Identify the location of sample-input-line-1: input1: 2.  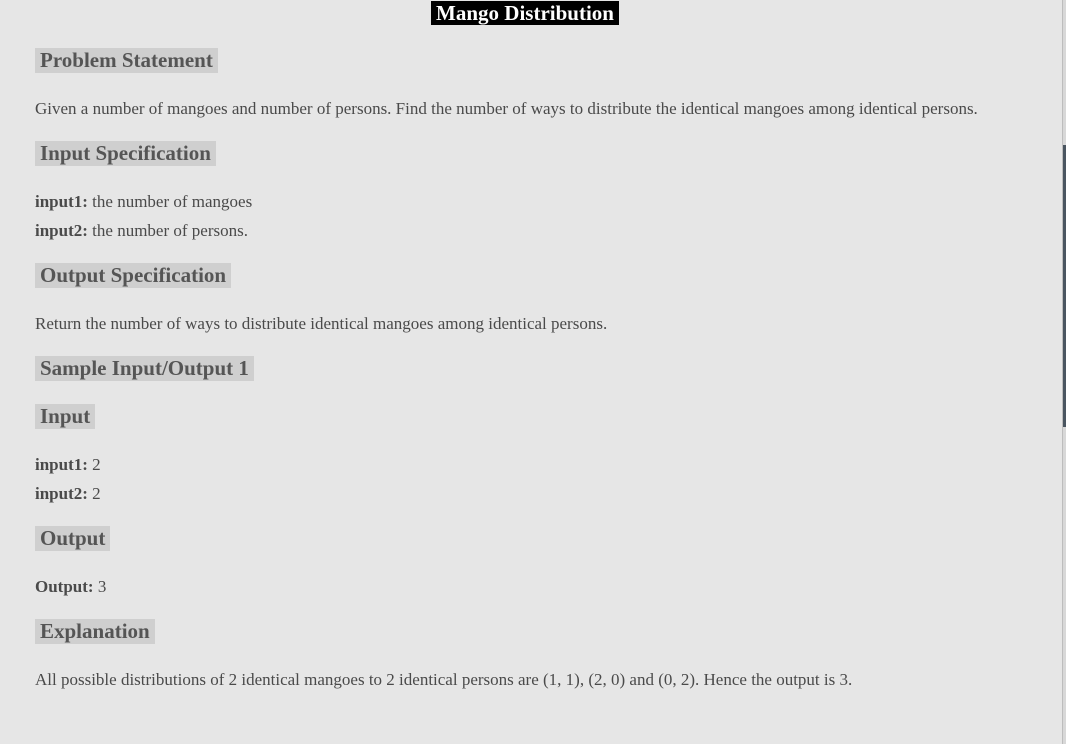
(535, 464).